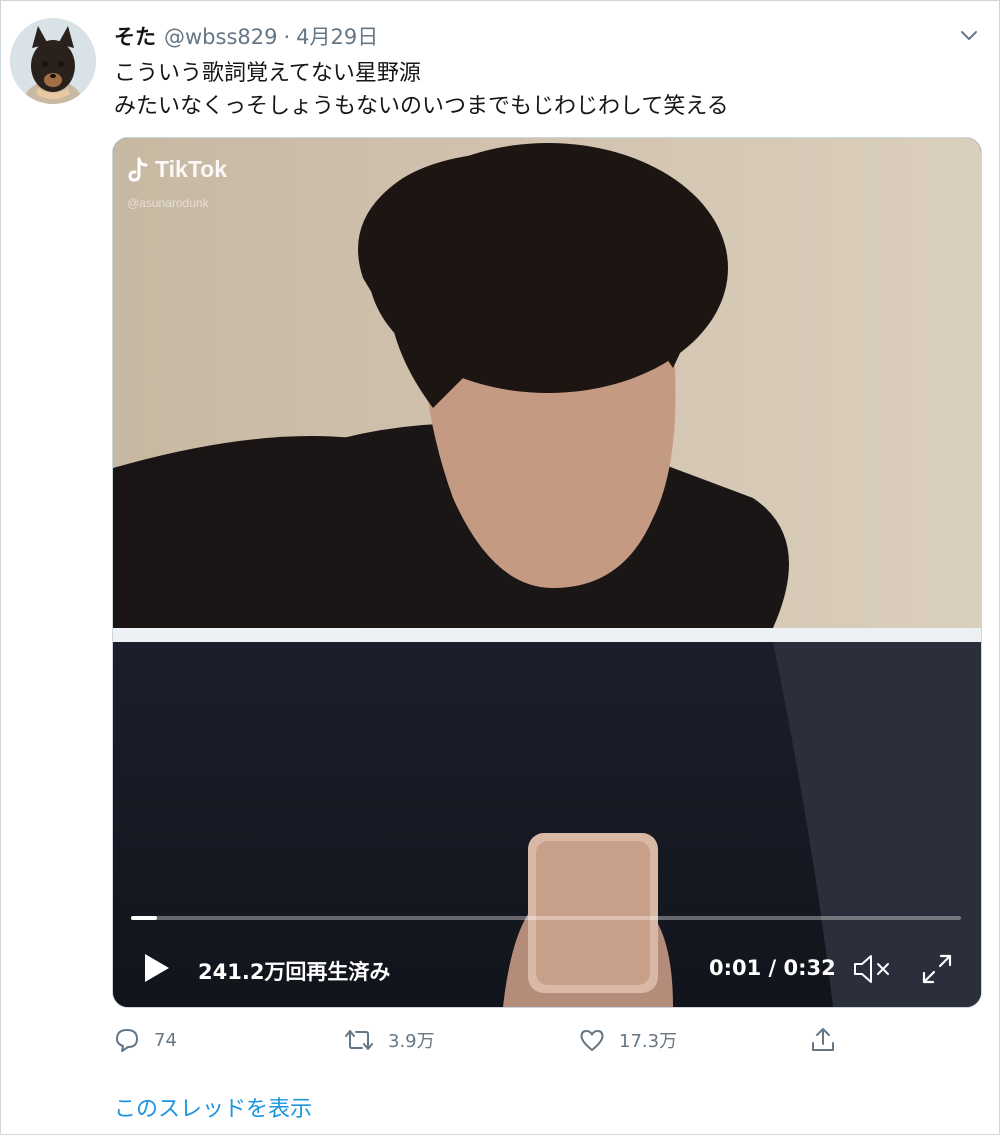 The height and width of the screenshot is (1135, 1000). I want to click on chevron-down-icon, so click(969, 35).